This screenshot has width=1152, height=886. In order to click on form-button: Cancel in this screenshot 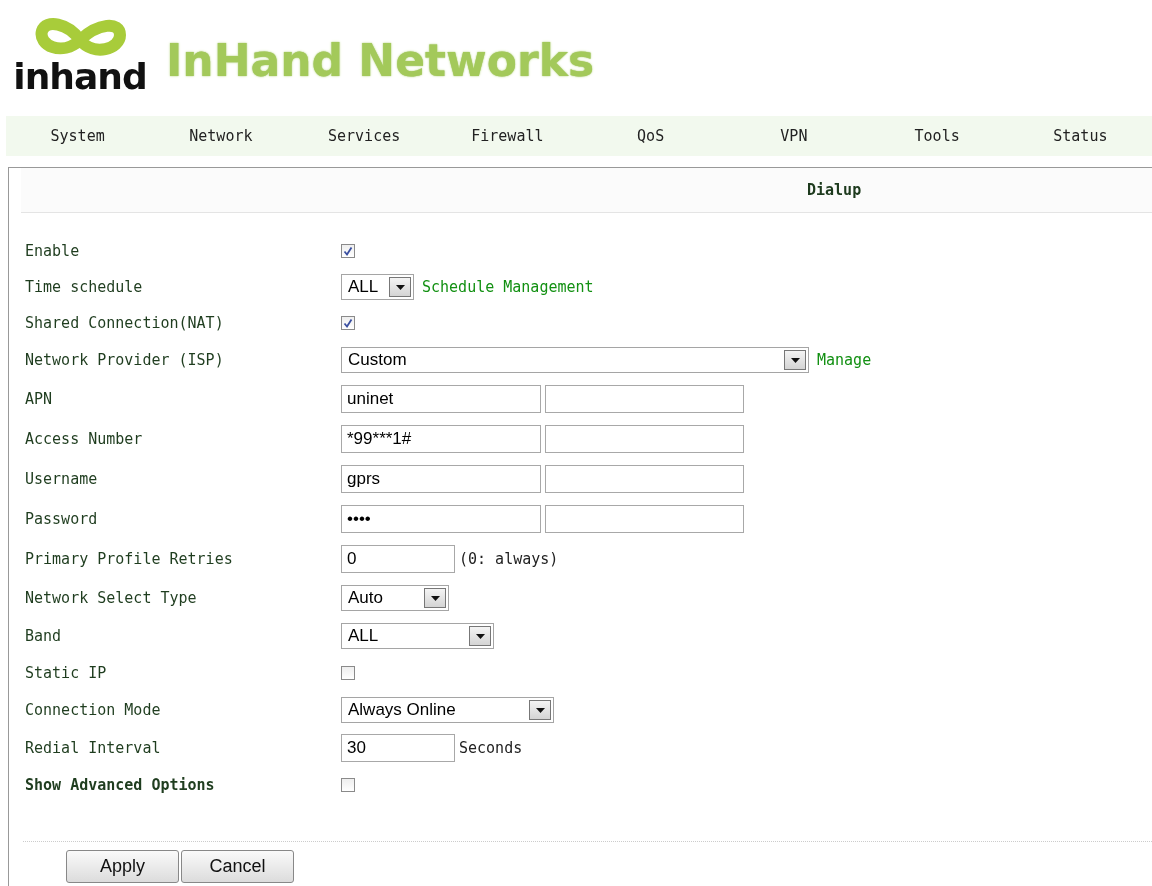, I will do `click(237, 866)`.